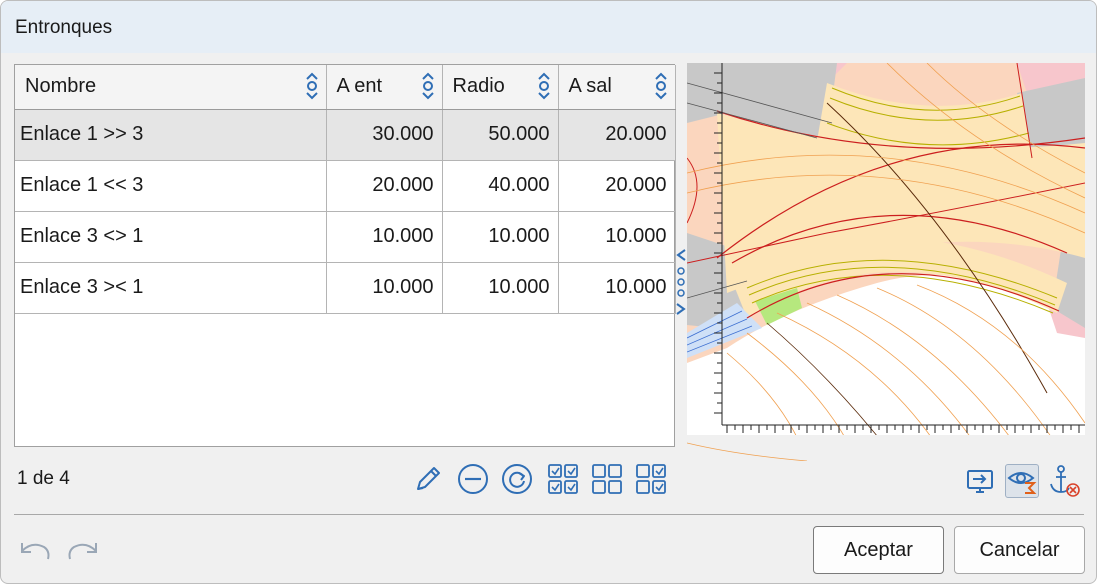 The image size is (1097, 584). I want to click on title-bar: Entronques, so click(548, 27).